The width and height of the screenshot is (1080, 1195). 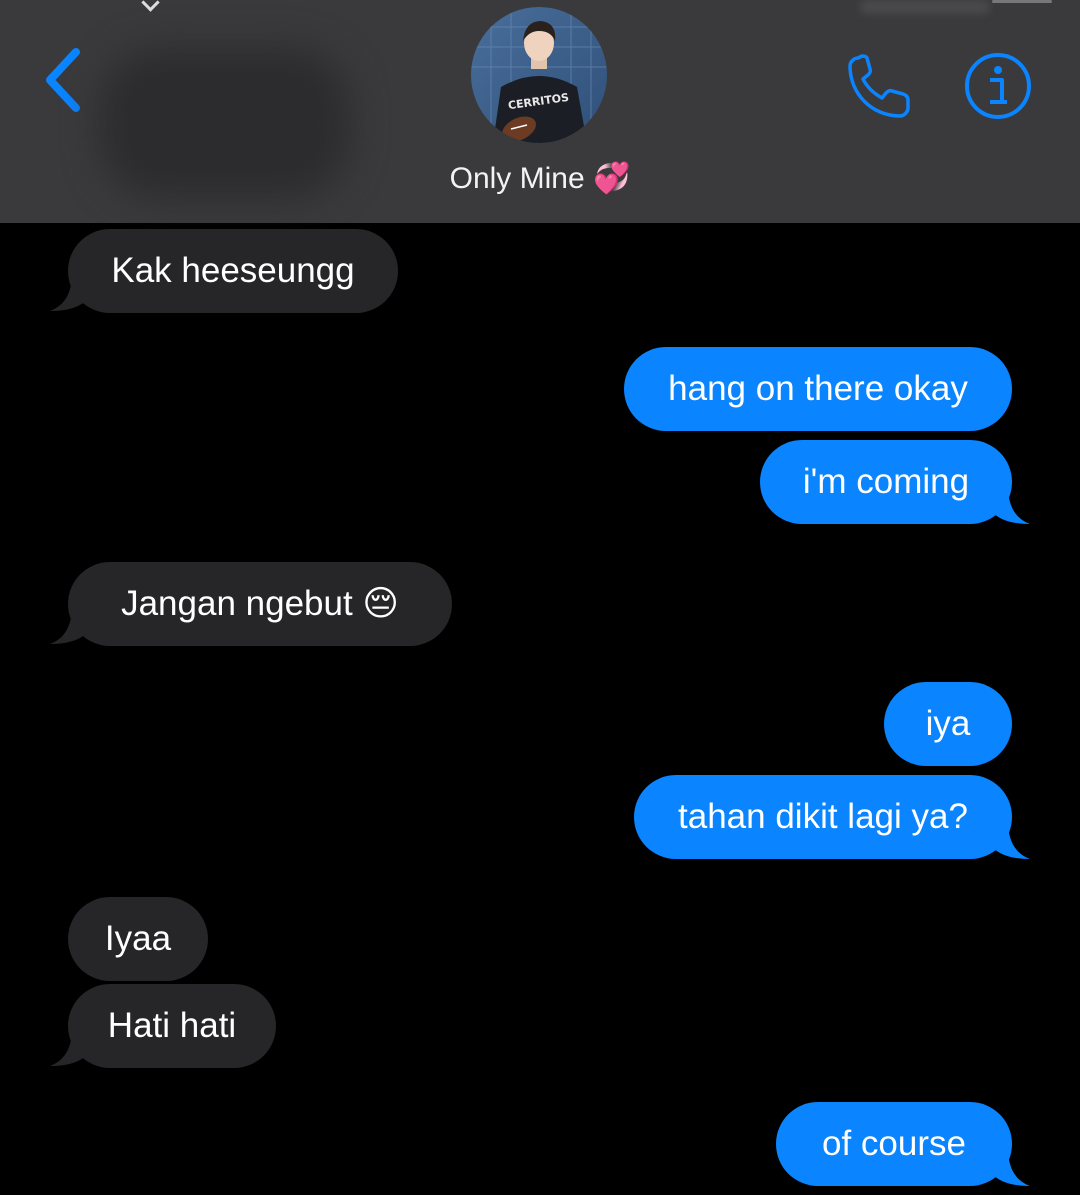 What do you see at coordinates (150, 6) in the screenshot?
I see `status-bar-indicator` at bounding box center [150, 6].